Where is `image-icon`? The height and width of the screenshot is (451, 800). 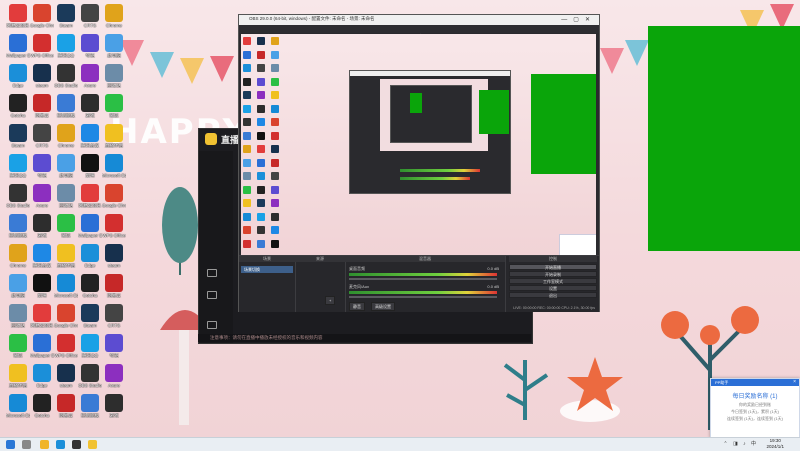 image-icon is located at coordinates (212, 295).